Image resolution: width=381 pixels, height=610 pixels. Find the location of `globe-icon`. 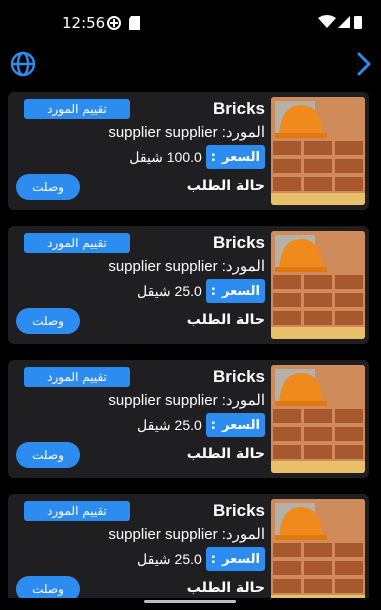

globe-icon is located at coordinates (23, 64).